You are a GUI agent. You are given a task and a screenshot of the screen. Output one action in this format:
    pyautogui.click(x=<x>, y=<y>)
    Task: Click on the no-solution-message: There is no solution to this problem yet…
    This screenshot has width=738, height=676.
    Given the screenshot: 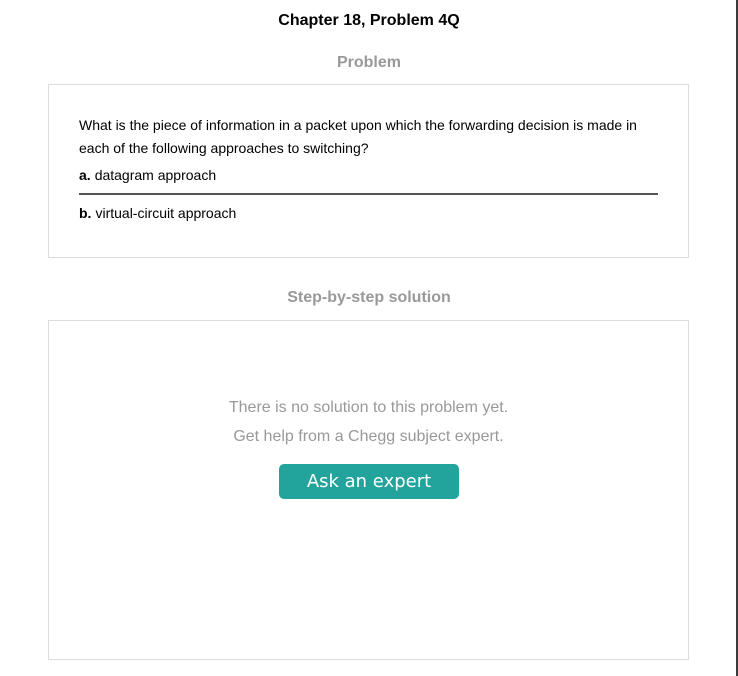 What is the action you would take?
    pyautogui.click(x=368, y=407)
    